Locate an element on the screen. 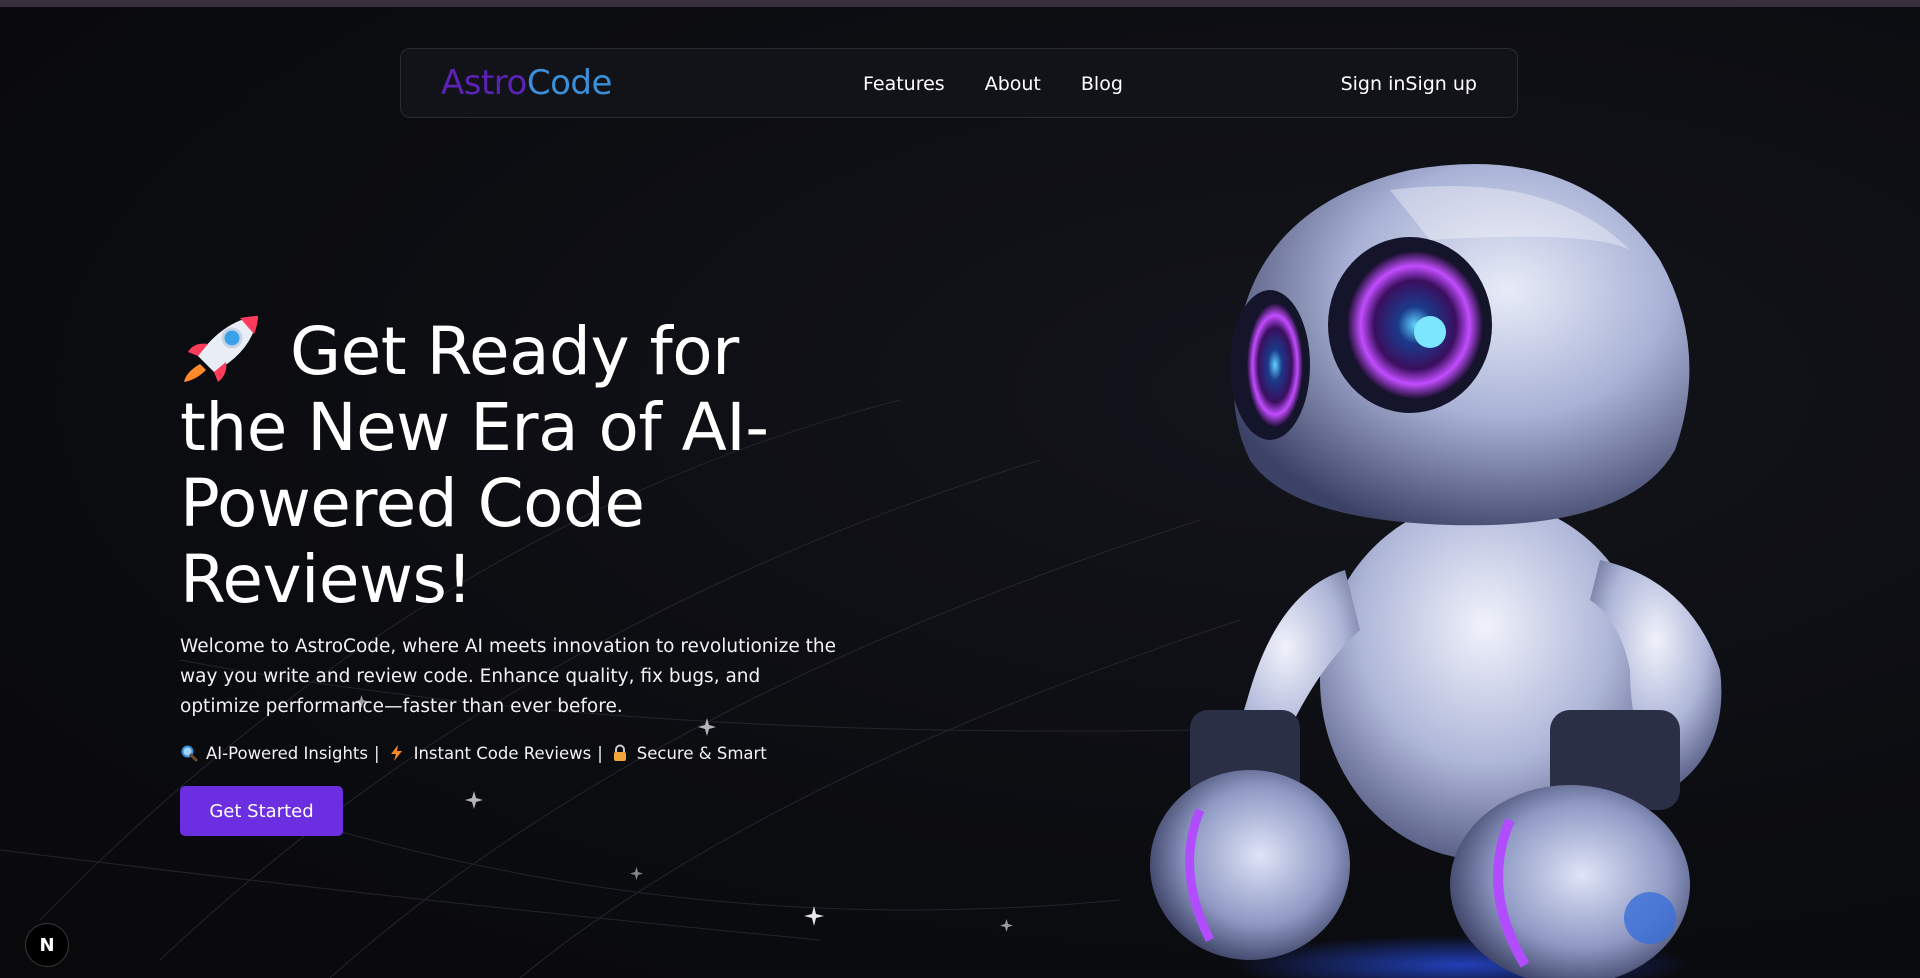 The height and width of the screenshot is (978, 1920). feature-item-reviews: Instant Code Reviews is located at coordinates (490, 754).